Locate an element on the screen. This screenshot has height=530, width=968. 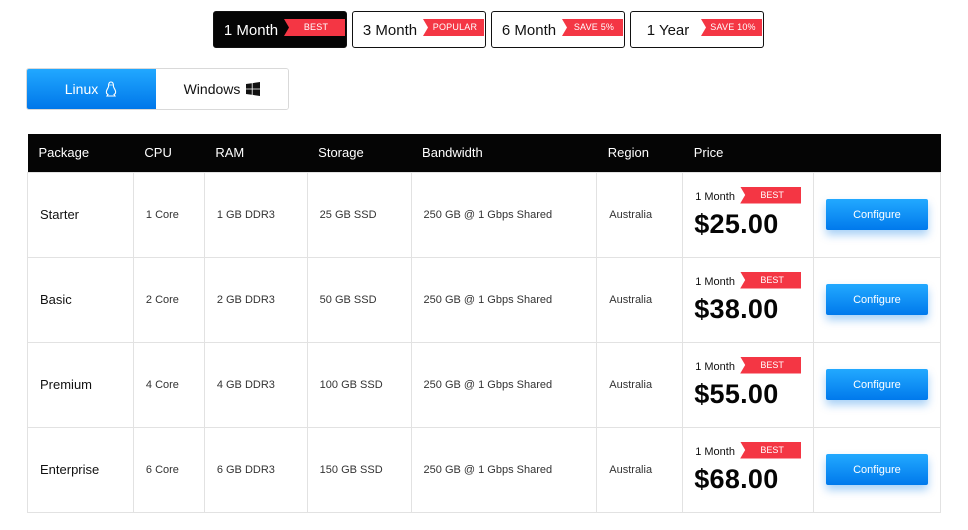
header-price: Price is located at coordinates (708, 153).